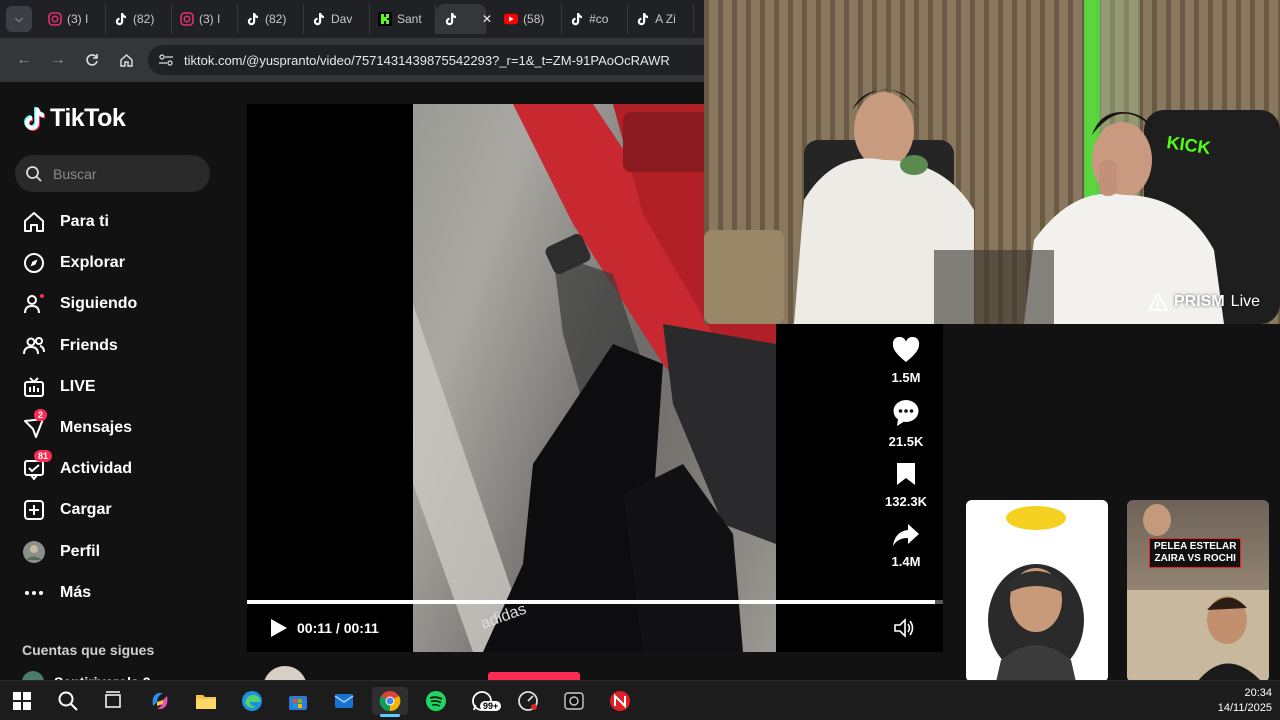 Image resolution: width=1280 pixels, height=720 pixels. I want to click on heart-icon, so click(906, 352).